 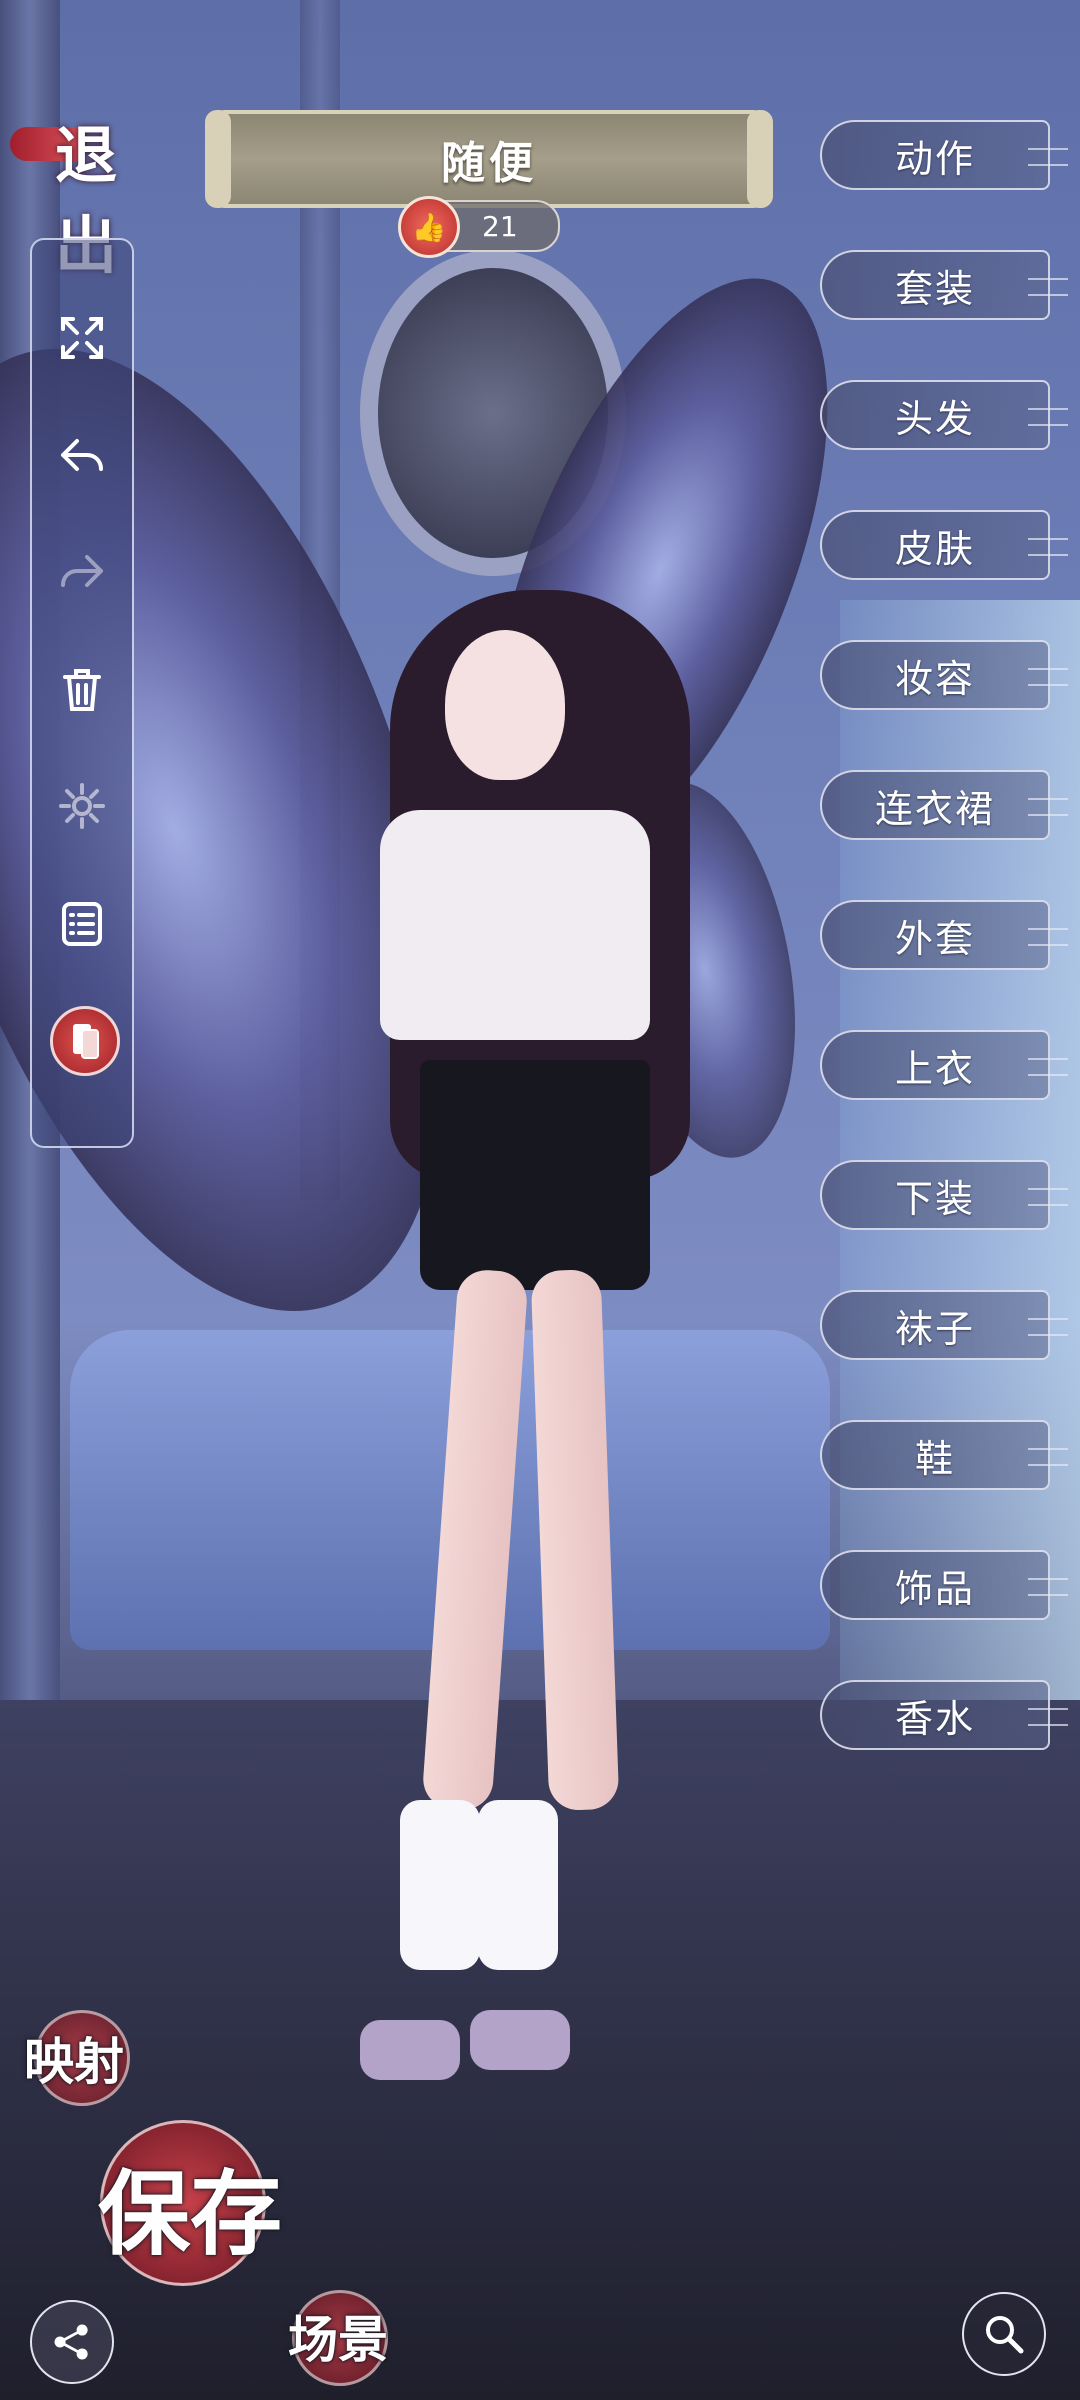 I want to click on character-blouse, so click(x=515, y=925).